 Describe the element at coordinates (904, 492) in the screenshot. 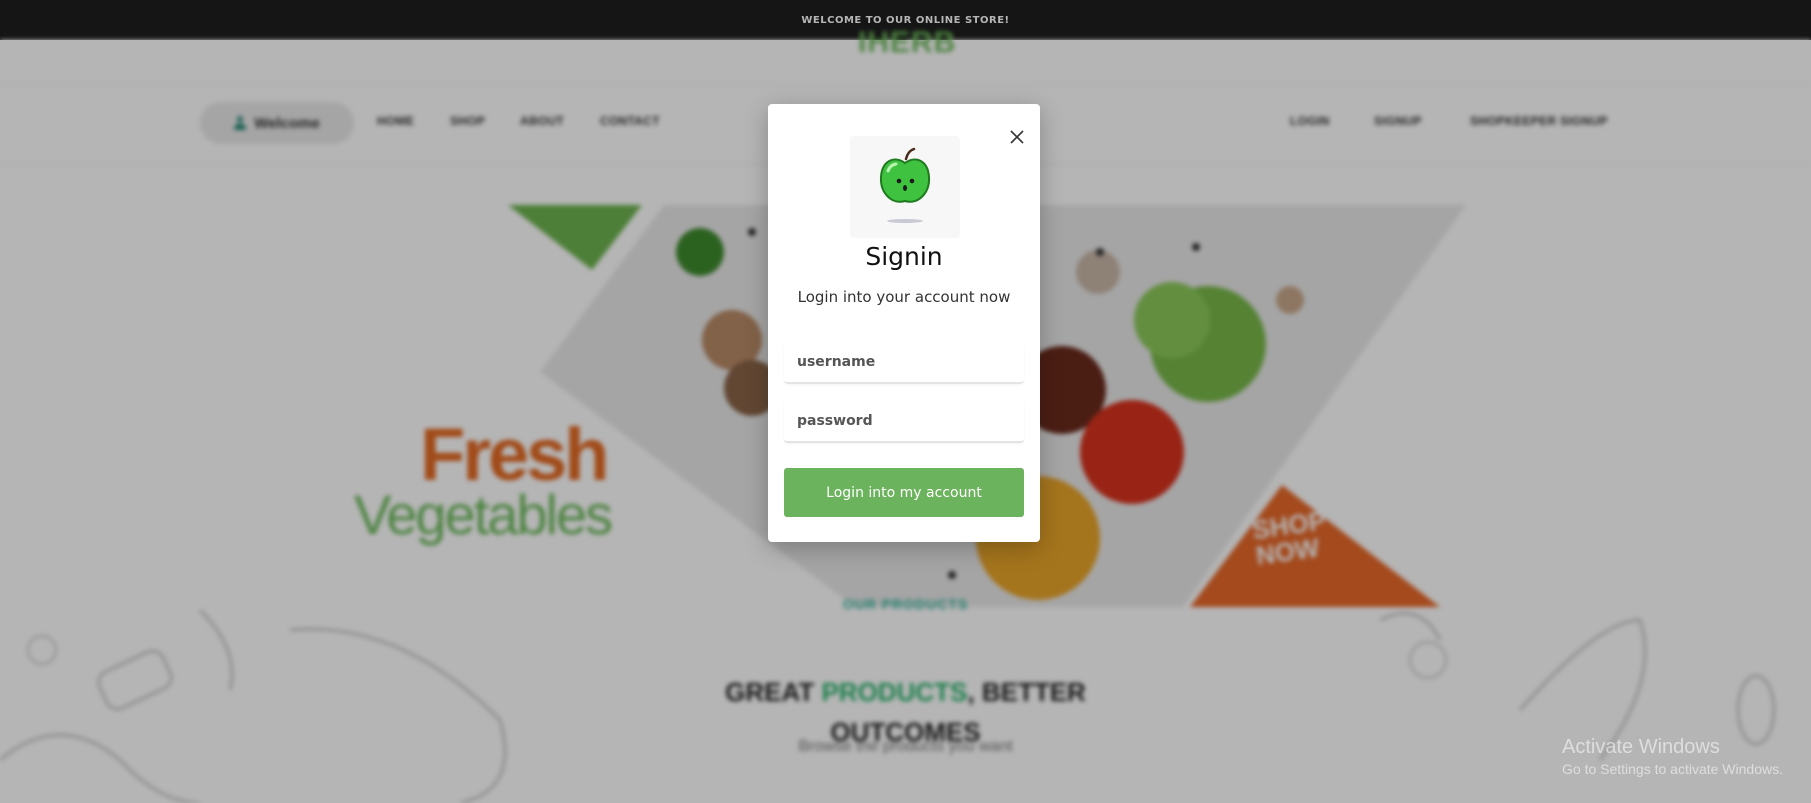

I see `login-button: Login into my account` at that location.